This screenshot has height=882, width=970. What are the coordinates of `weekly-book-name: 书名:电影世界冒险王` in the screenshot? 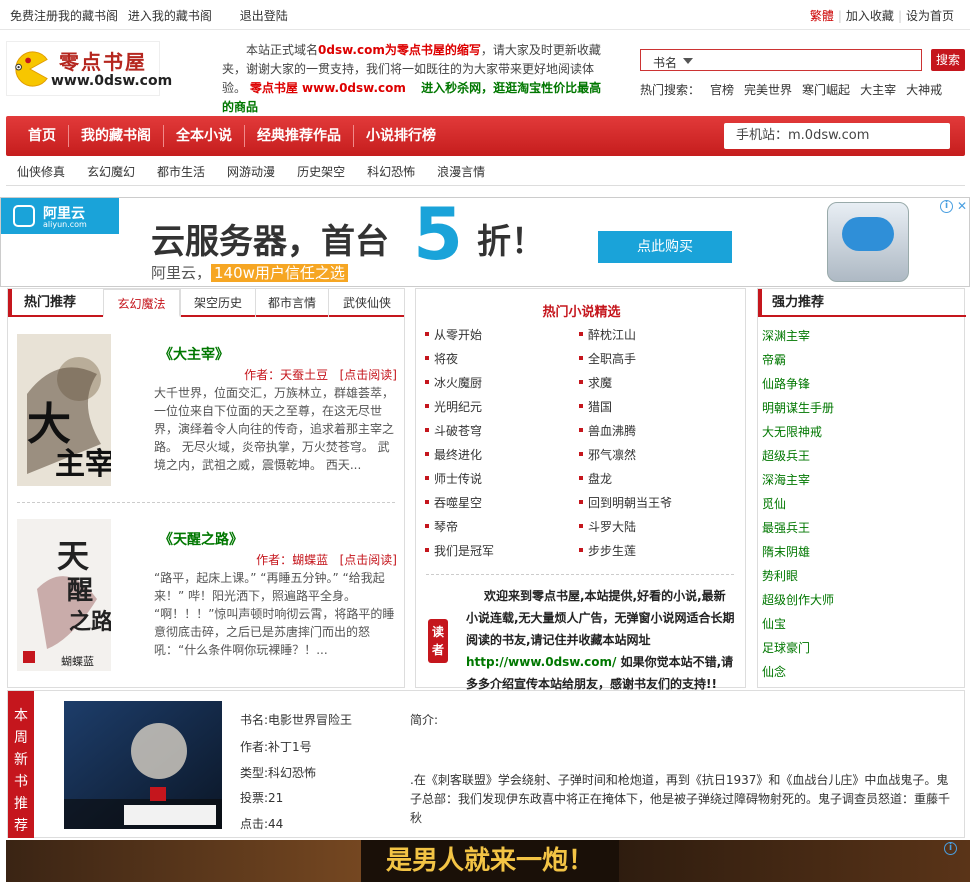 It's located at (296, 719).